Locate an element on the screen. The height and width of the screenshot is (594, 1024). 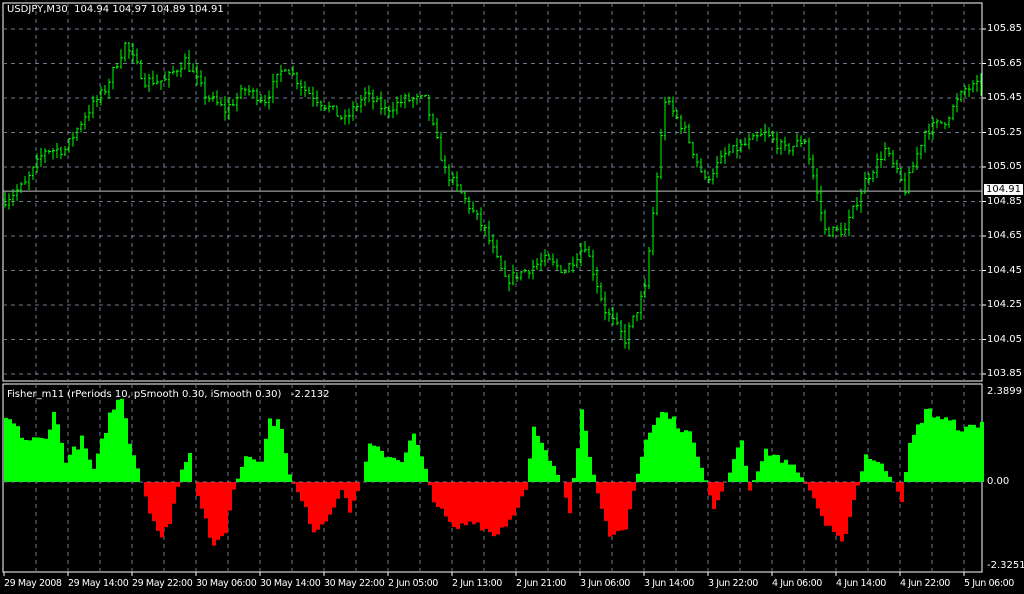
indicator-value: -2.2132 is located at coordinates (310, 394).